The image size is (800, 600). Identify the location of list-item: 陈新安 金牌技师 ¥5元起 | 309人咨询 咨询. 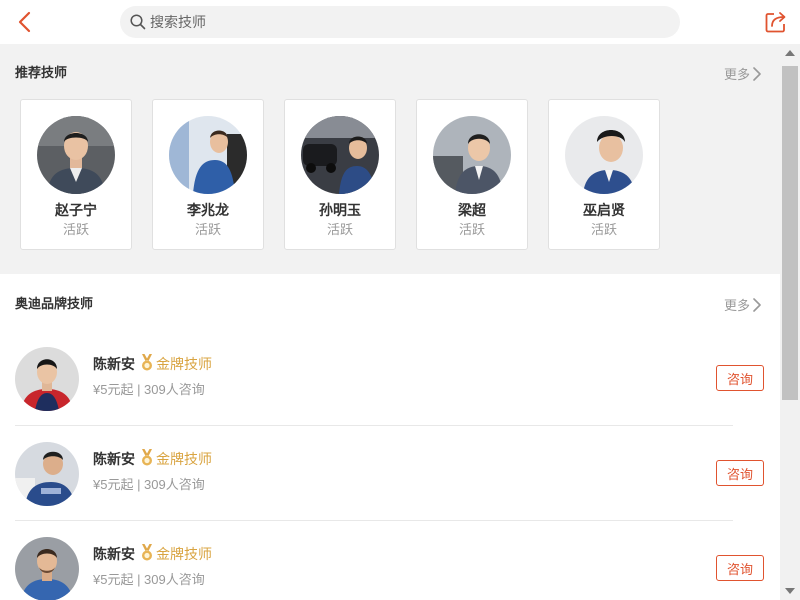
(390, 560).